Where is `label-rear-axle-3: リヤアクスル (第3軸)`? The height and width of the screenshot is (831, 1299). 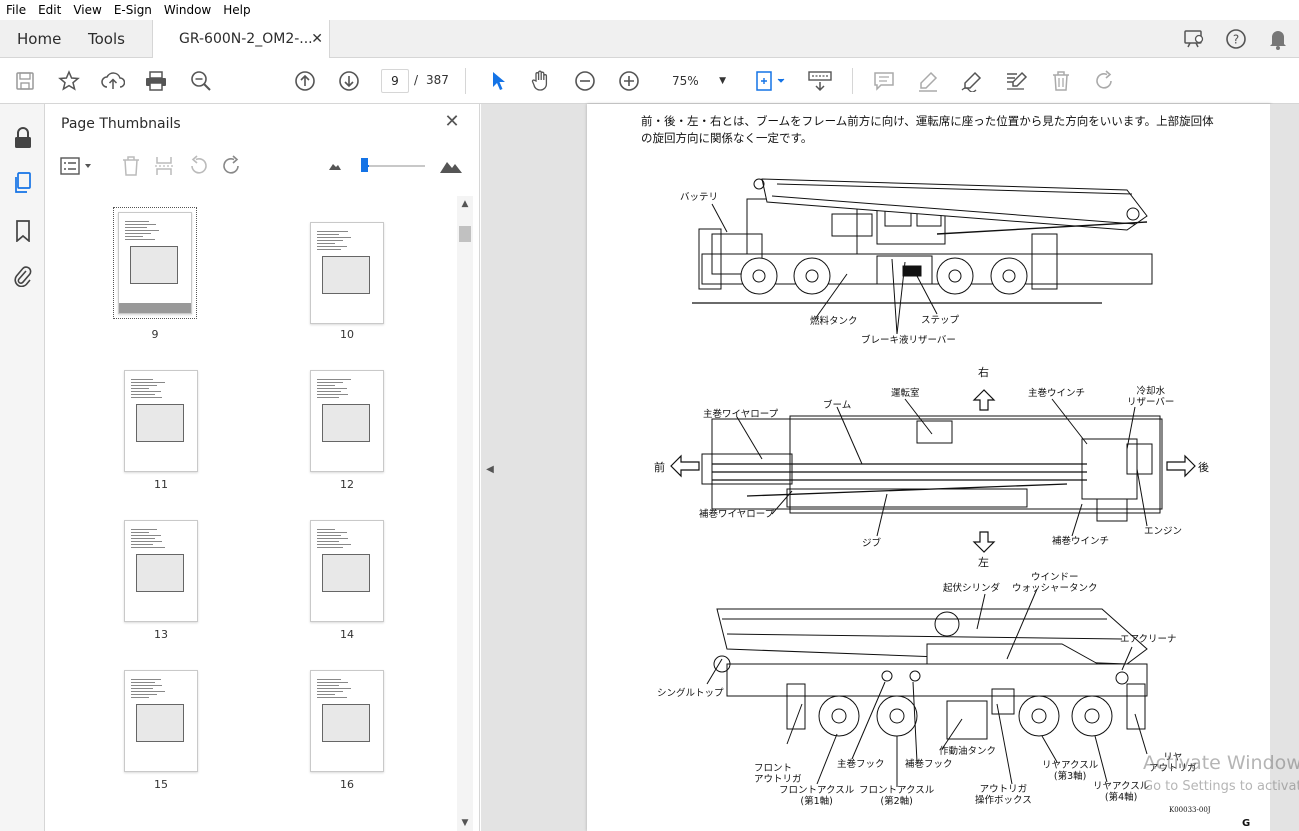
label-rear-axle-3: リヤアクスル (第3軸) is located at coordinates (1070, 771).